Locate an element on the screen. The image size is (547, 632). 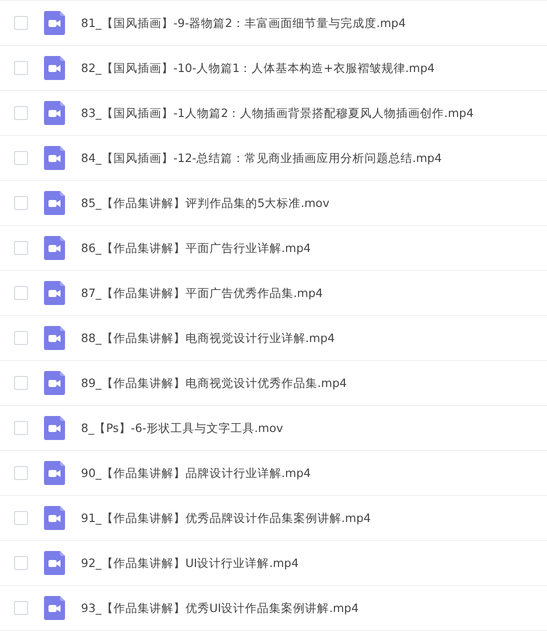
file-name: 87_【作品集讲解】平面广告优秀作品集.mp4 is located at coordinates (202, 293).